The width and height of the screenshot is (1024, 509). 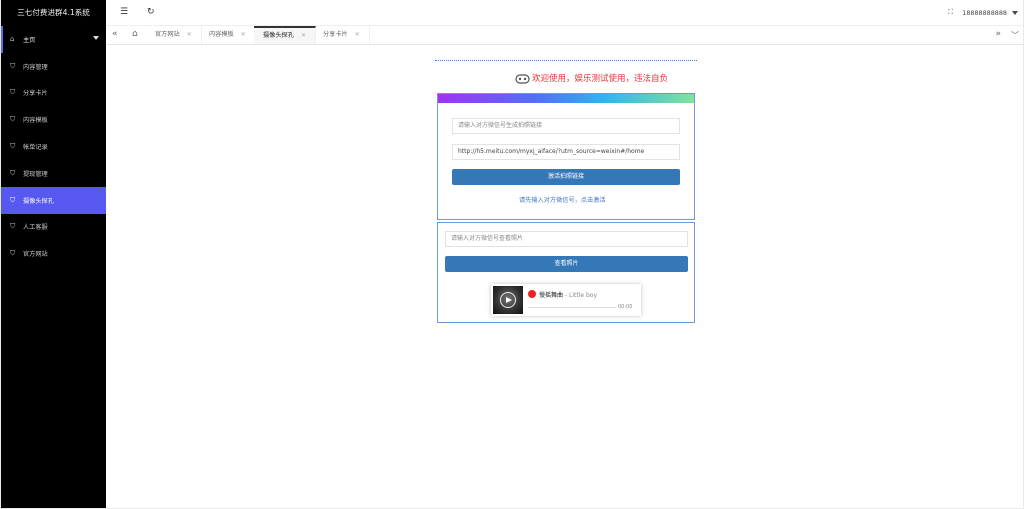 I want to click on caret-down-icon, so click(x=1015, y=13).